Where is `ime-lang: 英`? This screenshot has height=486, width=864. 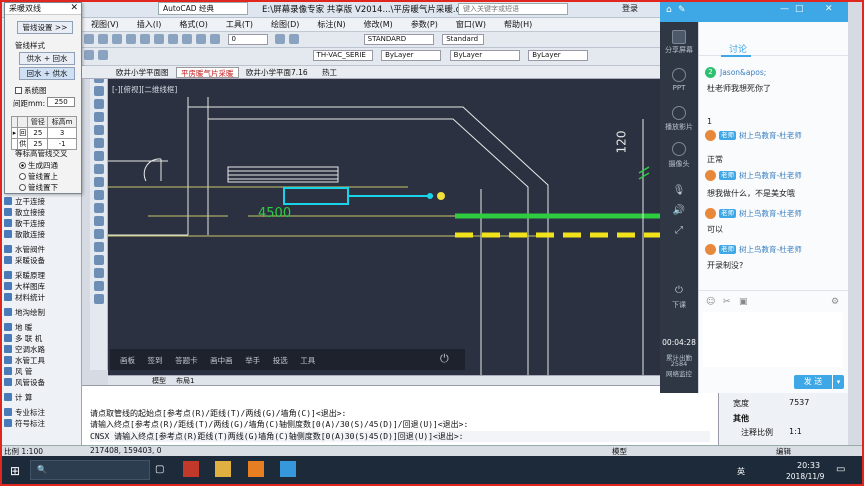
ime-lang: 英 is located at coordinates (741, 471).